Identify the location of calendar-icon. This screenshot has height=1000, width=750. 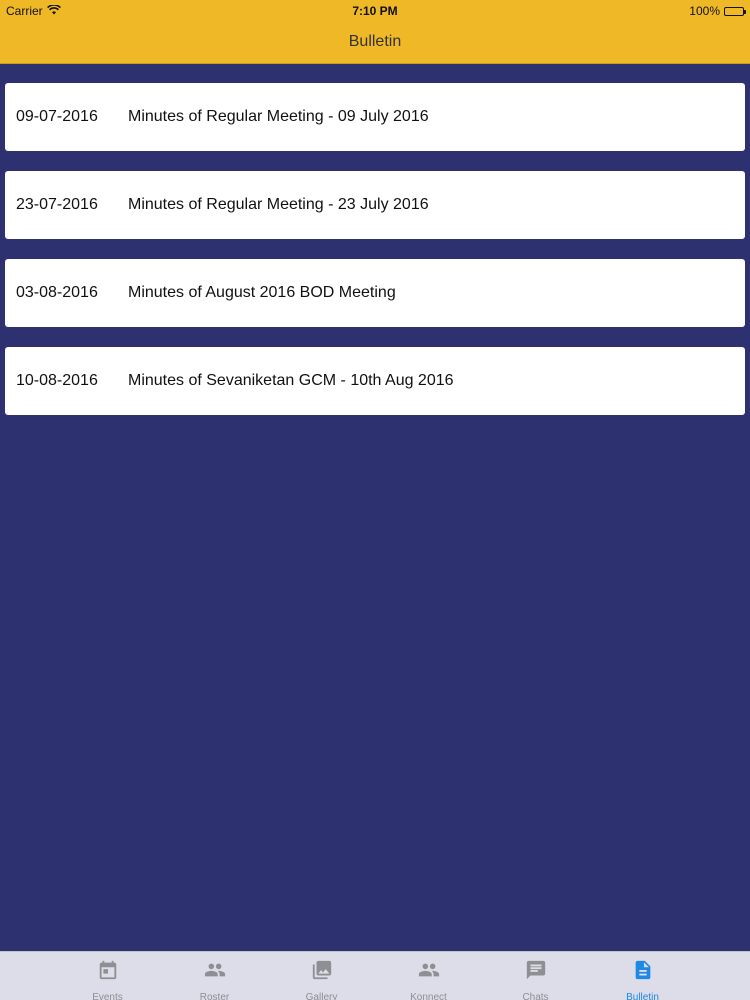
(108, 972).